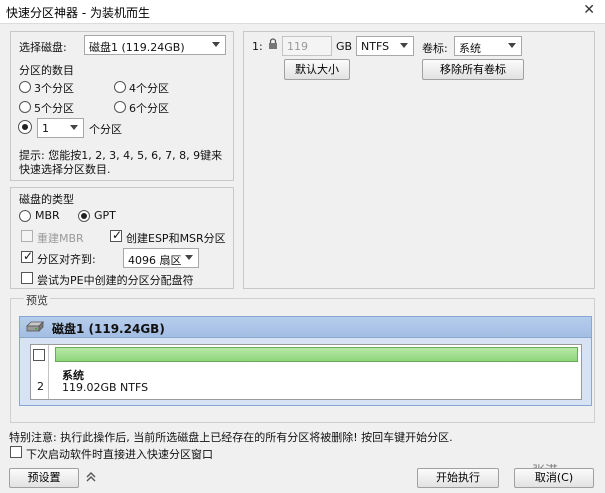 The image size is (605, 493). What do you see at coordinates (46, 70) in the screenshot?
I see `partition-count-label: 分区的数目` at bounding box center [46, 70].